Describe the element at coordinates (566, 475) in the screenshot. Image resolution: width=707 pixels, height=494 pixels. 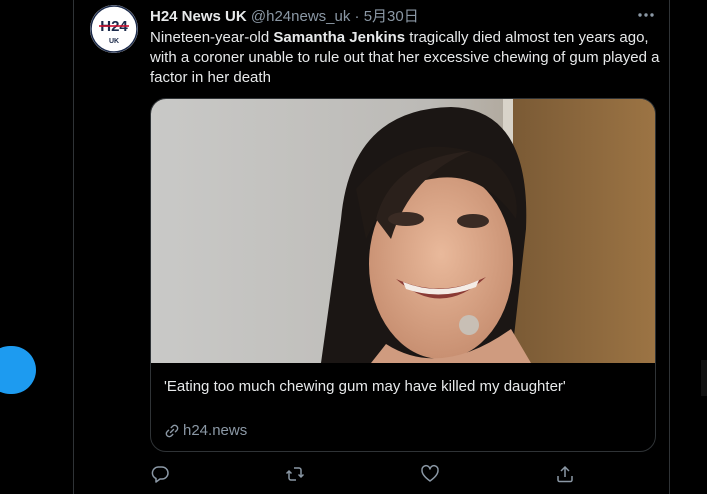
I see `share-icon` at that location.